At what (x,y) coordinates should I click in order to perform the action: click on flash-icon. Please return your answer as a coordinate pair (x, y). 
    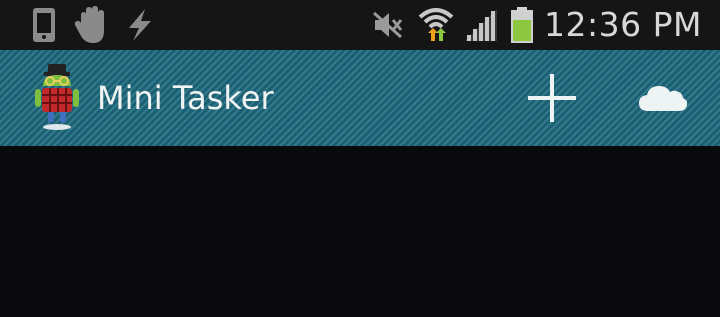
    Looking at the image, I should click on (140, 25).